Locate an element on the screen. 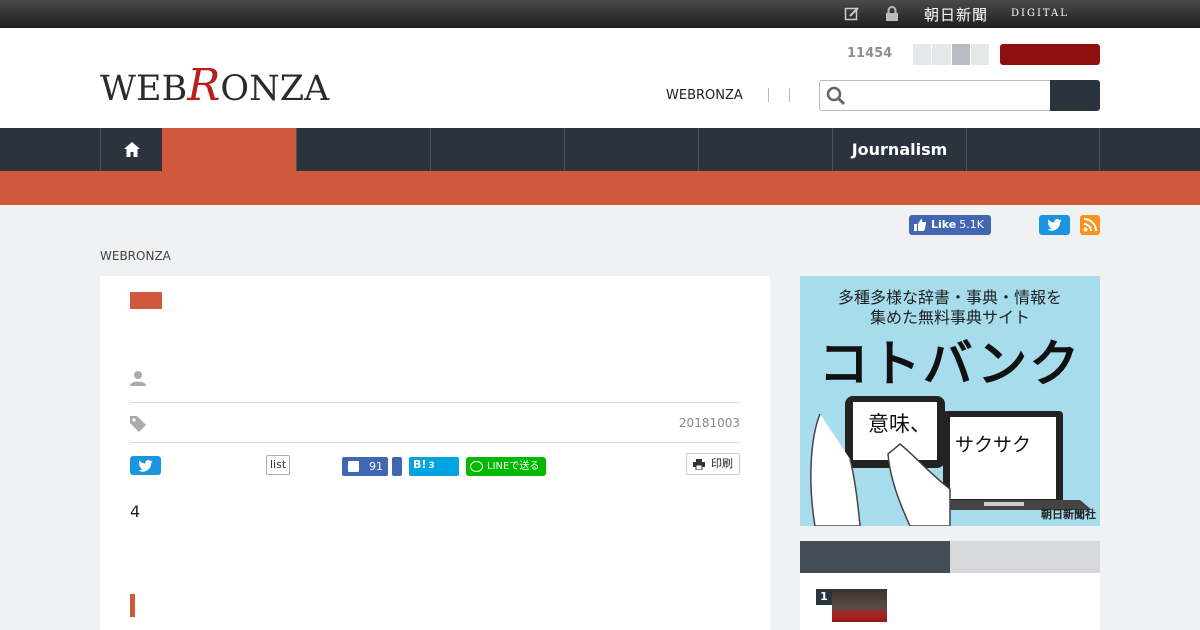  login-button is located at coordinates (1050, 54).